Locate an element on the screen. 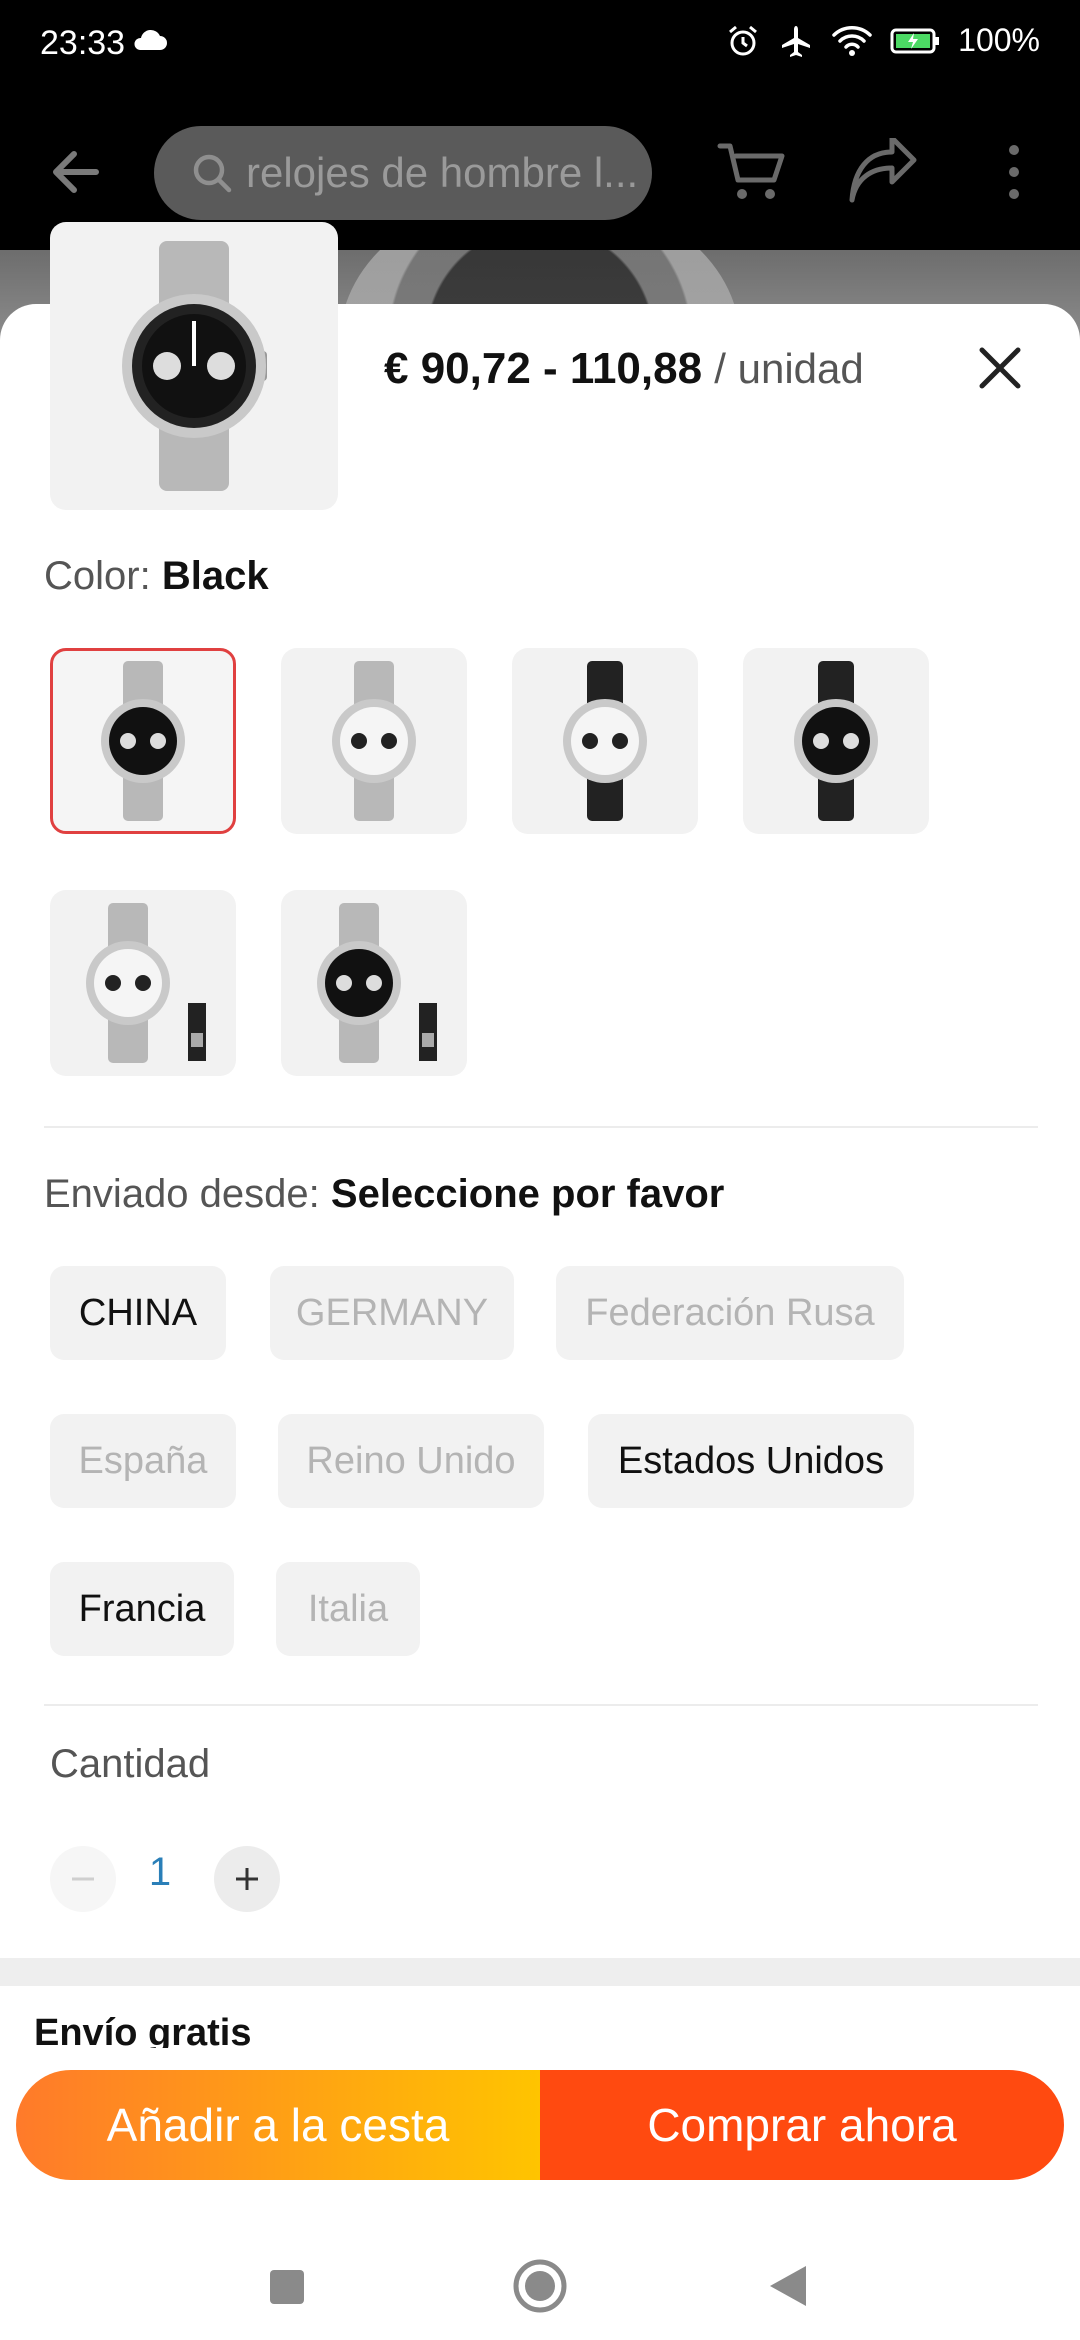 The width and height of the screenshot is (1080, 2340). color-selected: Black is located at coordinates (215, 576).